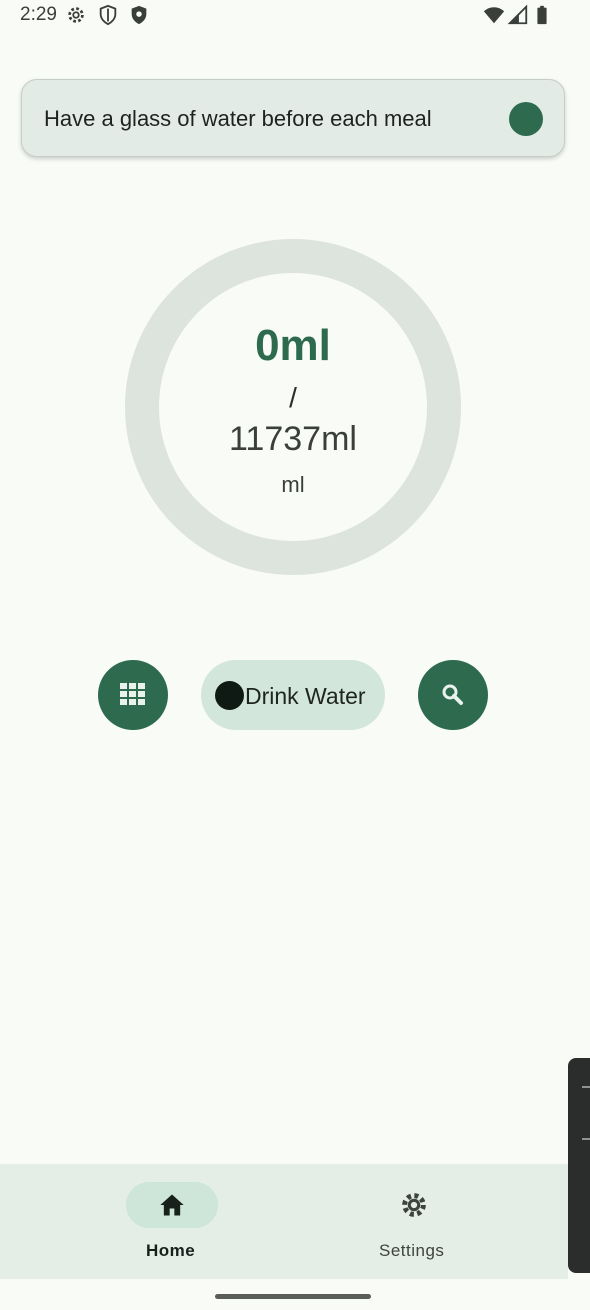 The image size is (590, 1310). I want to click on battery-icon, so click(542, 15).